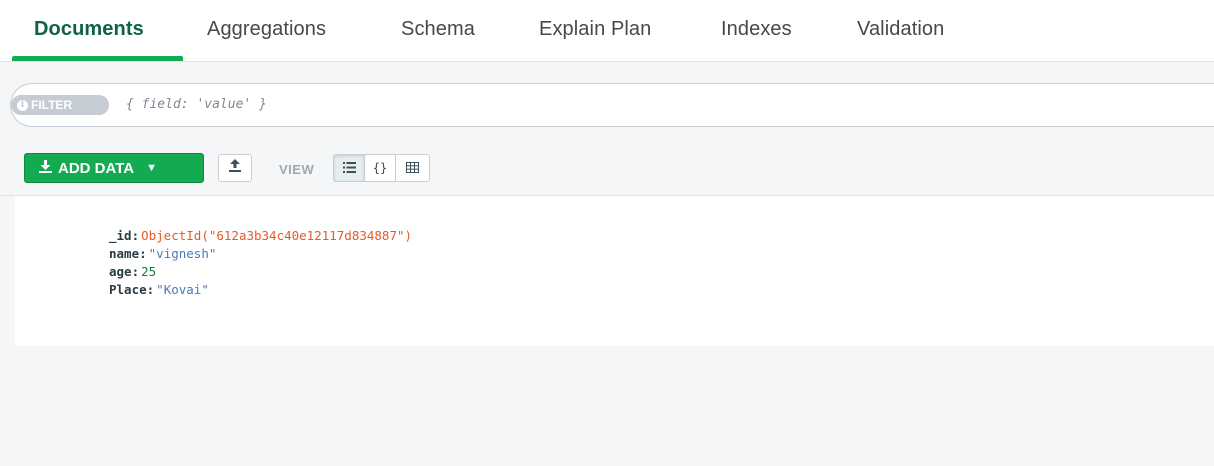 This screenshot has width=1214, height=466. What do you see at coordinates (182, 253) in the screenshot?
I see `field-value: "vignesh"` at bounding box center [182, 253].